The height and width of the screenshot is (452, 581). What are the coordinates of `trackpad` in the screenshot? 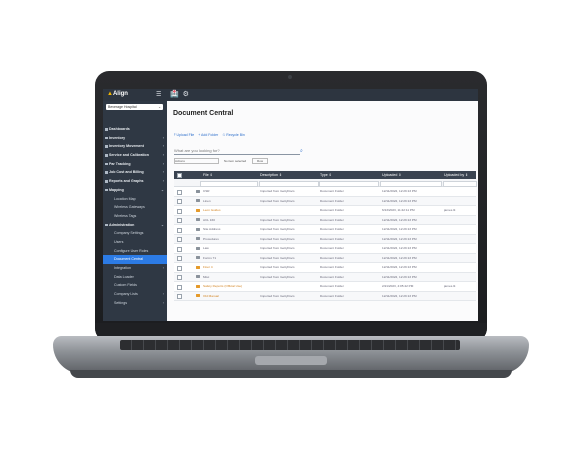 It's located at (291, 360).